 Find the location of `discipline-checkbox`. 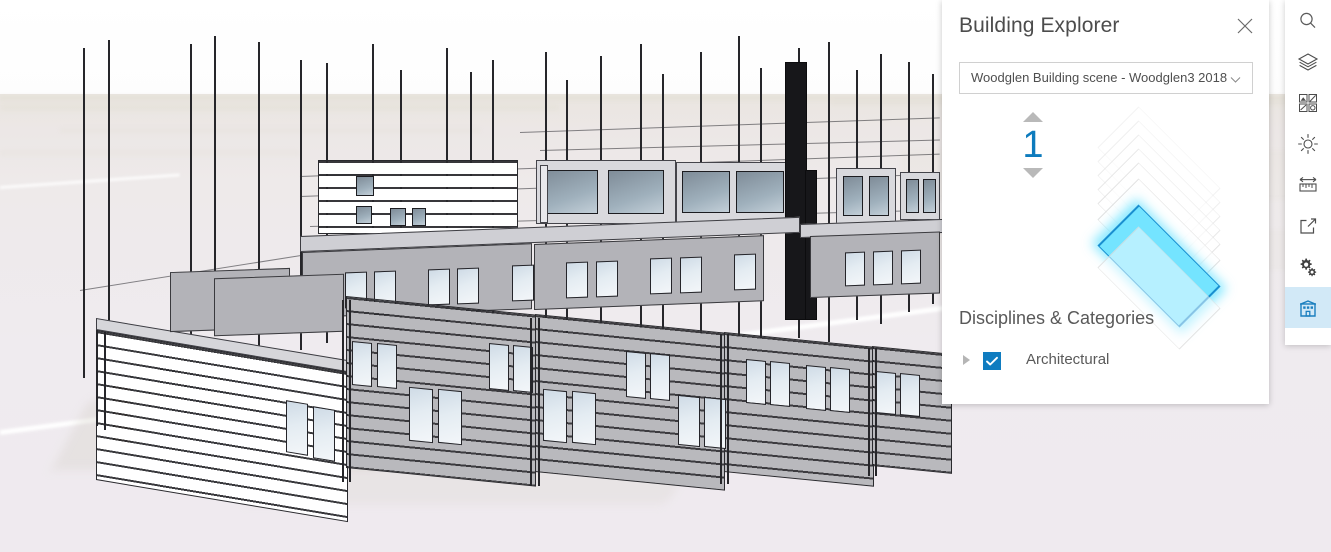

discipline-checkbox is located at coordinates (992, 361).